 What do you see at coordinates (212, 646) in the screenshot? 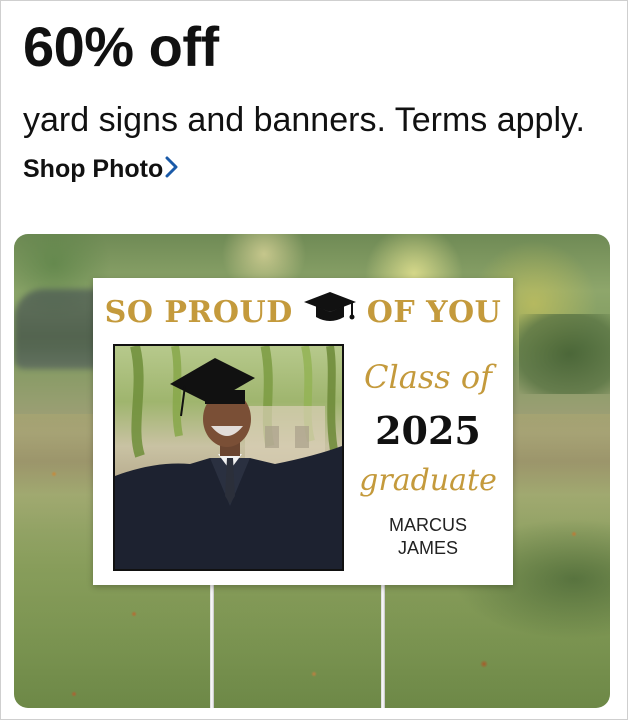
I see `sign-stake-left` at bounding box center [212, 646].